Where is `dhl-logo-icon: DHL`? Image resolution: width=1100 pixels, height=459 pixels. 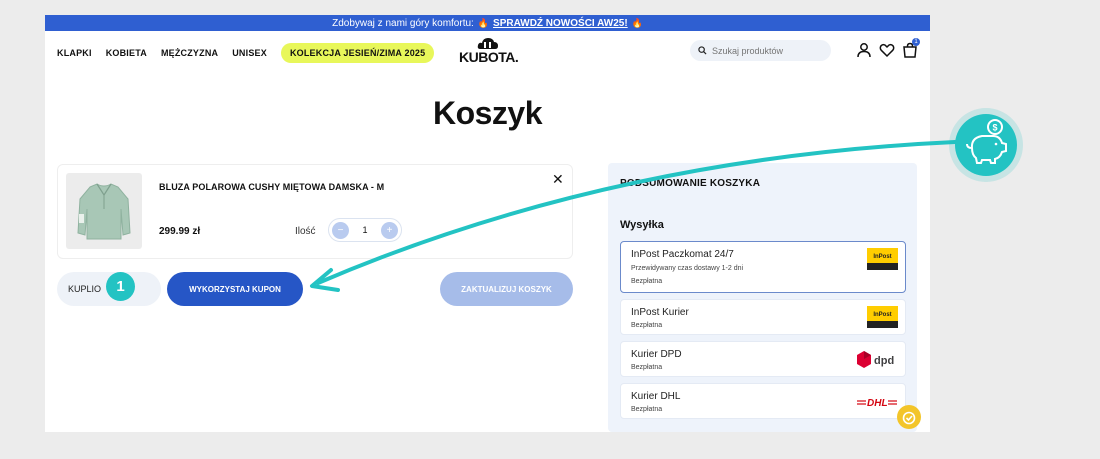 dhl-logo-icon: DHL is located at coordinates (877, 403).